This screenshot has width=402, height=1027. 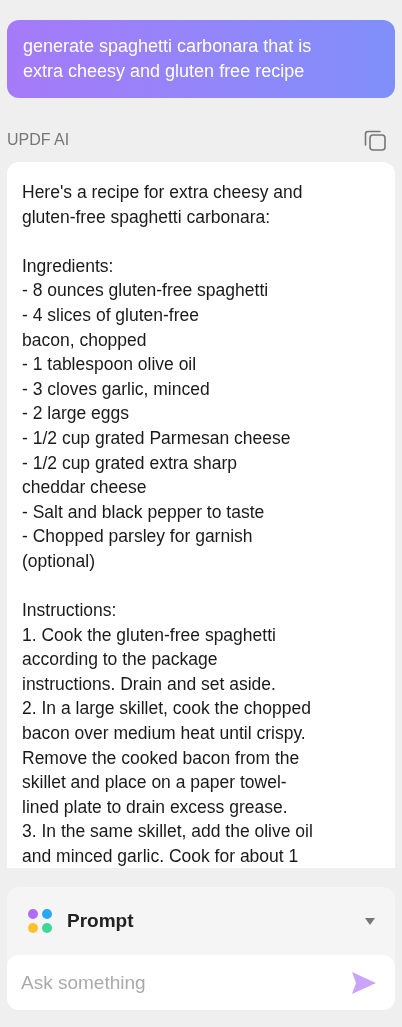 I want to click on user-message-bubble: generate spaghetti carbonara that is extra cheesy and gluten free recipe, so click(x=201, y=59).